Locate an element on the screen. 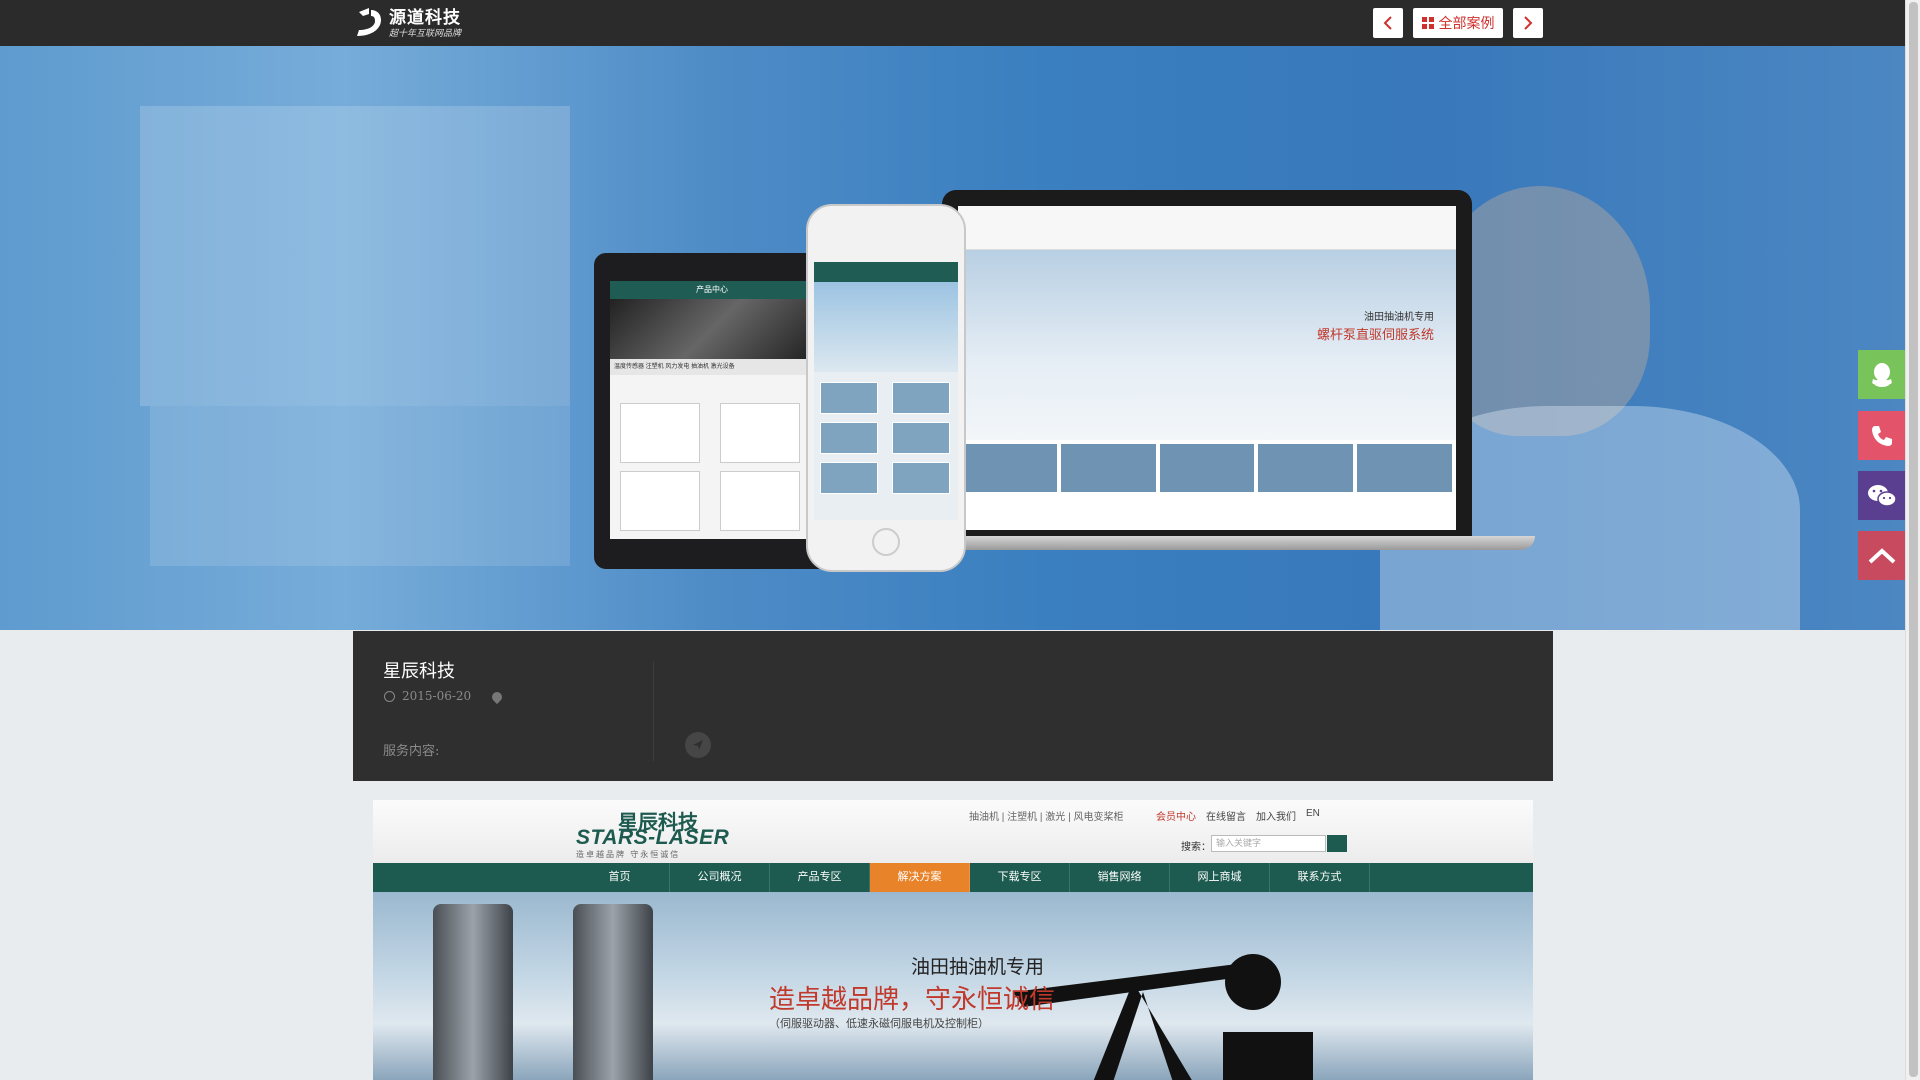 This screenshot has height=1080, width=1920. preview-banner: 油田抽油机专用 造卓越品牌，守永恒诚信 （伺服驱动器、低速永磁伺服电机及控制柜） is located at coordinates (953, 986).